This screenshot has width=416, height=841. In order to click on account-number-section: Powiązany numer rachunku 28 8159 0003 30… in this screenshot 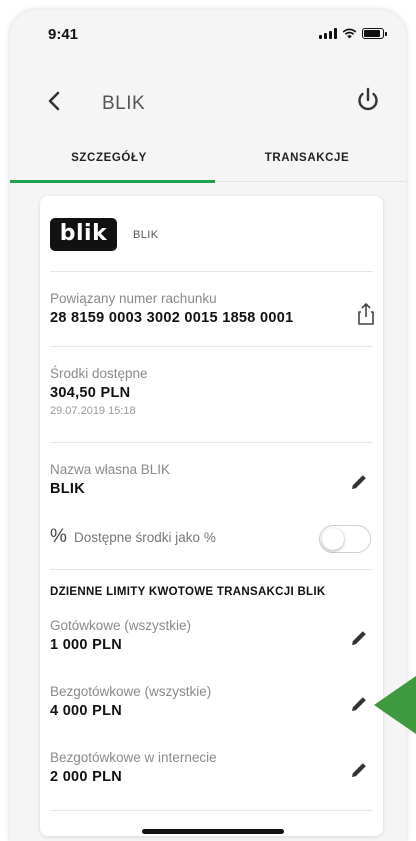, I will do `click(211, 308)`.